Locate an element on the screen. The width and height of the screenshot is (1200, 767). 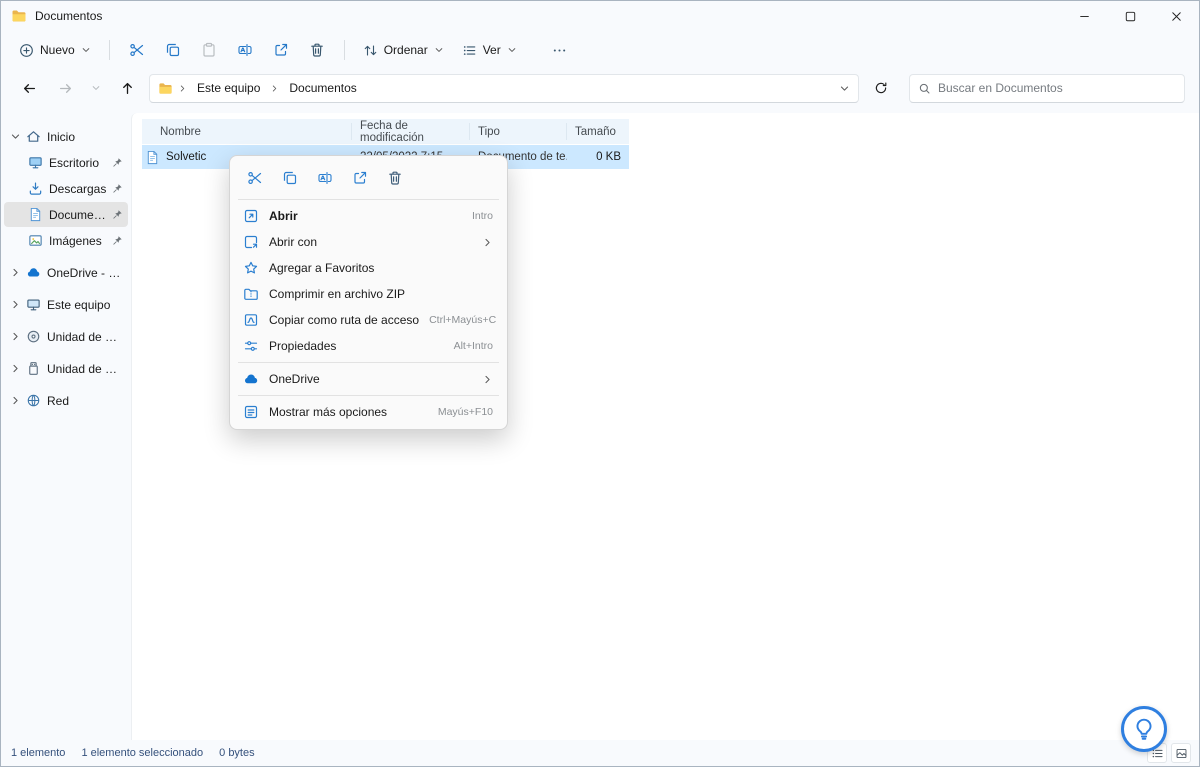
sidebar-item-dvd: Unidad de DVD (D:) is located at coordinates (66, 336).